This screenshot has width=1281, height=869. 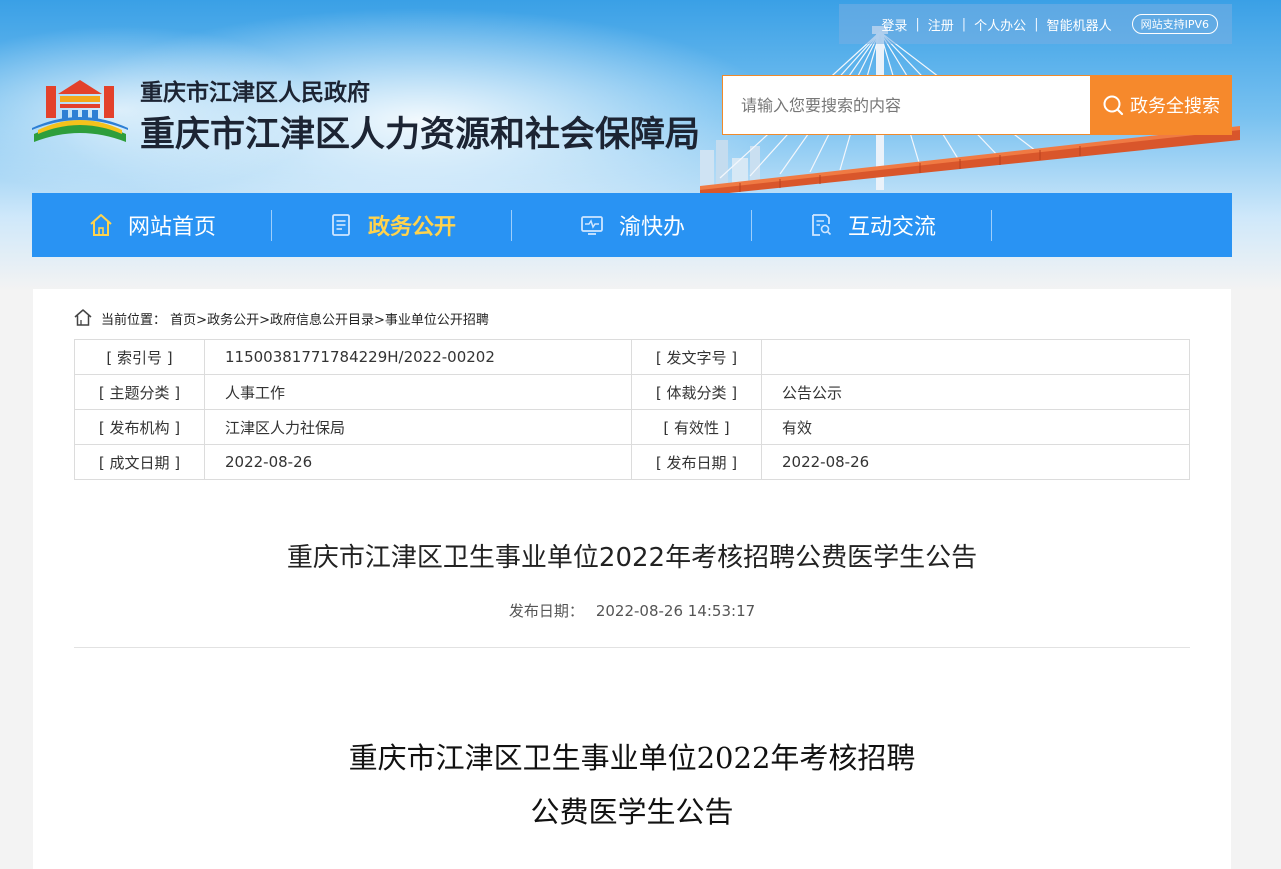 What do you see at coordinates (418, 462) in the screenshot?
I see `meta-value-written-date: 2022-08-26` at bounding box center [418, 462].